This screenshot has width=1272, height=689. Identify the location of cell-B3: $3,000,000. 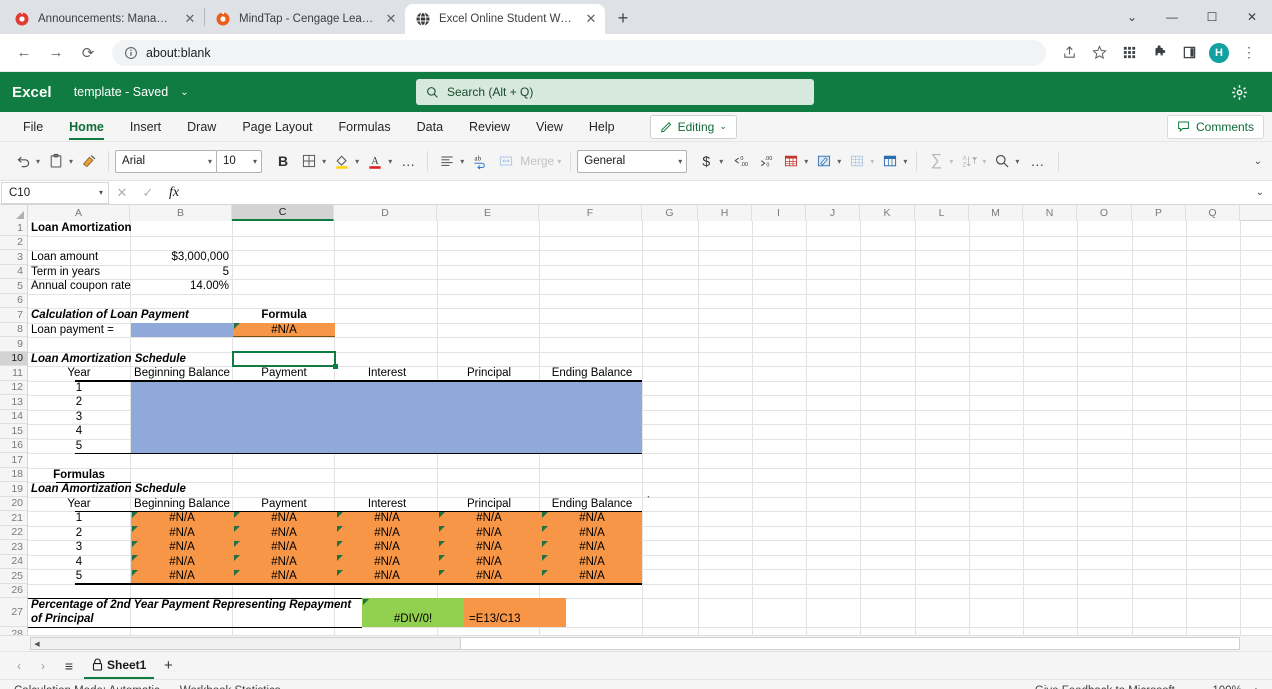
(181, 257).